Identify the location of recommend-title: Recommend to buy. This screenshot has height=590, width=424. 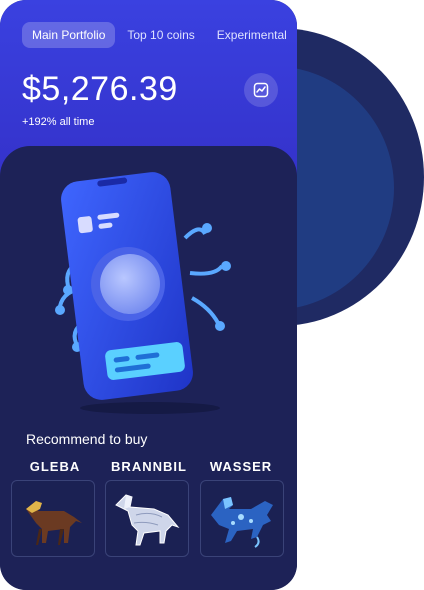
(87, 439).